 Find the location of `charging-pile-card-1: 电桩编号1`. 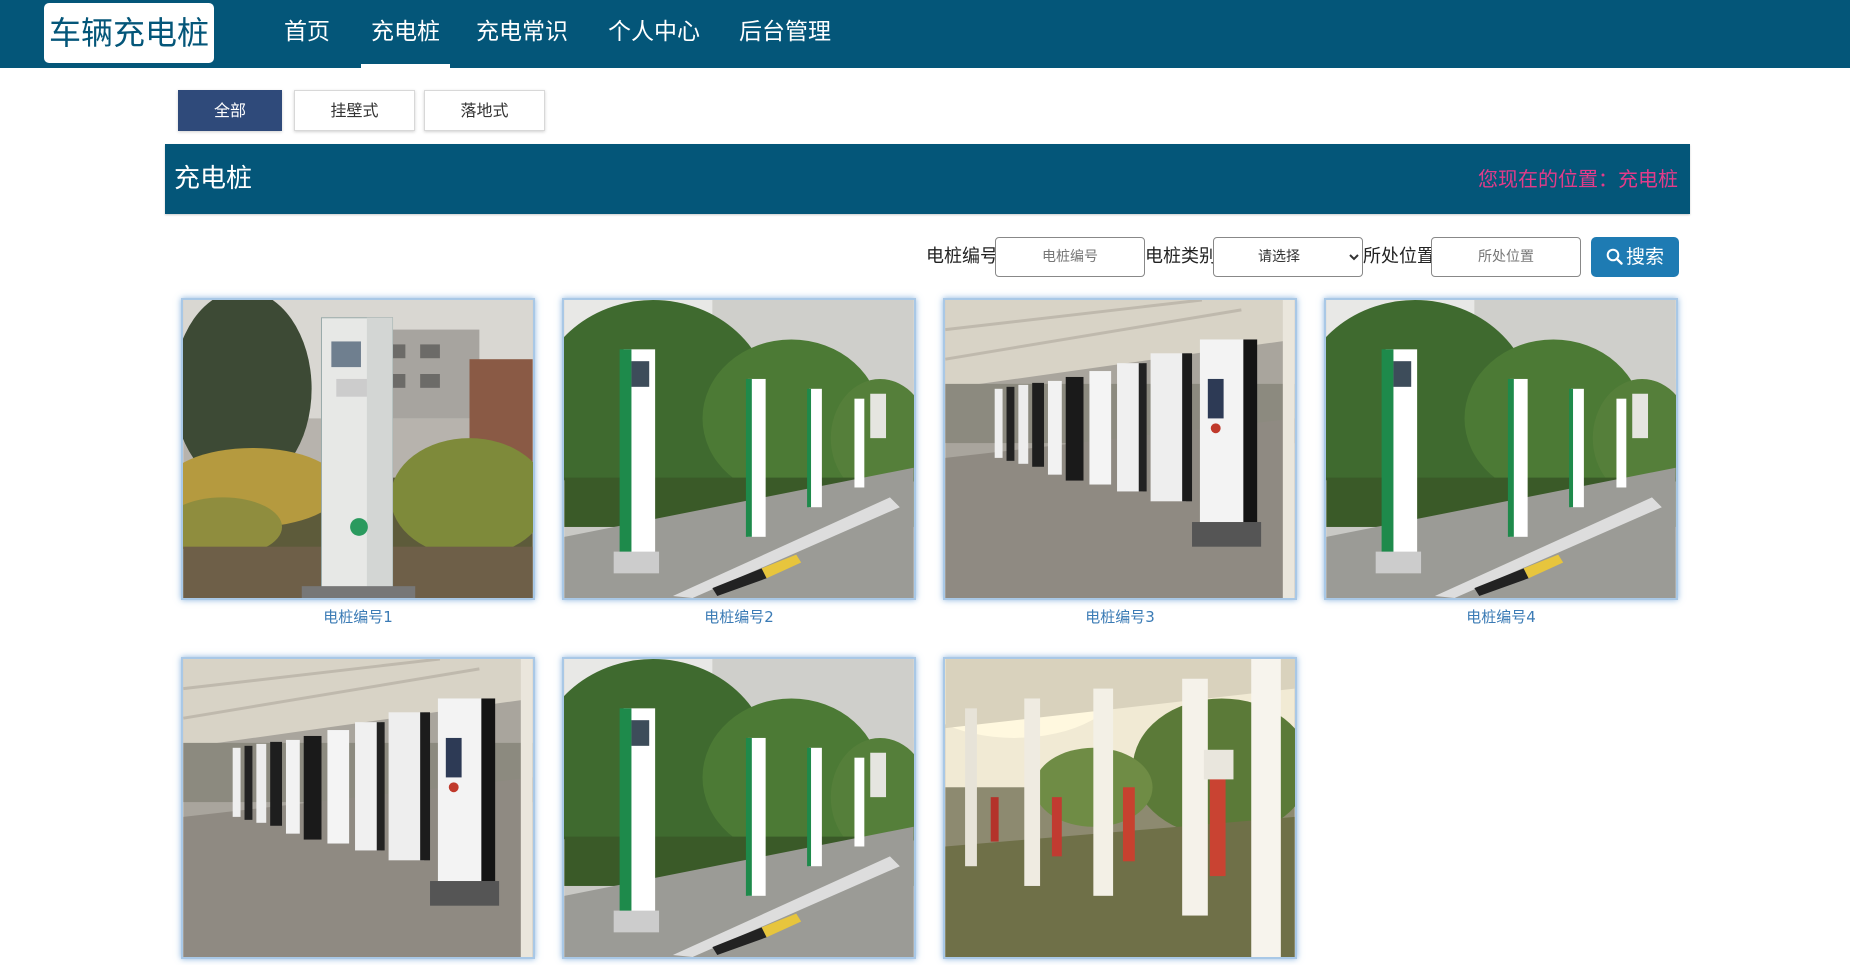

charging-pile-card-1: 电桩编号1 is located at coordinates (358, 462).